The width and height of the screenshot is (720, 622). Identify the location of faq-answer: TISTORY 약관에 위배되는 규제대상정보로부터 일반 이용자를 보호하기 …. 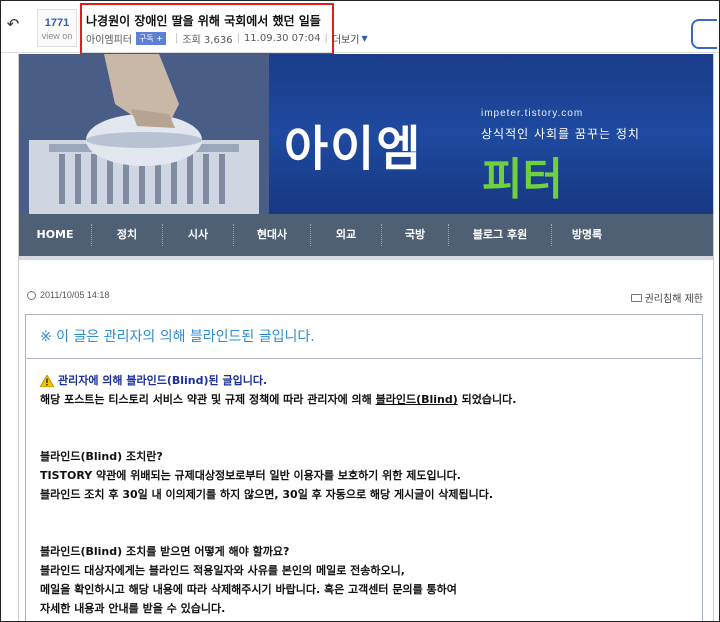
(250, 475).